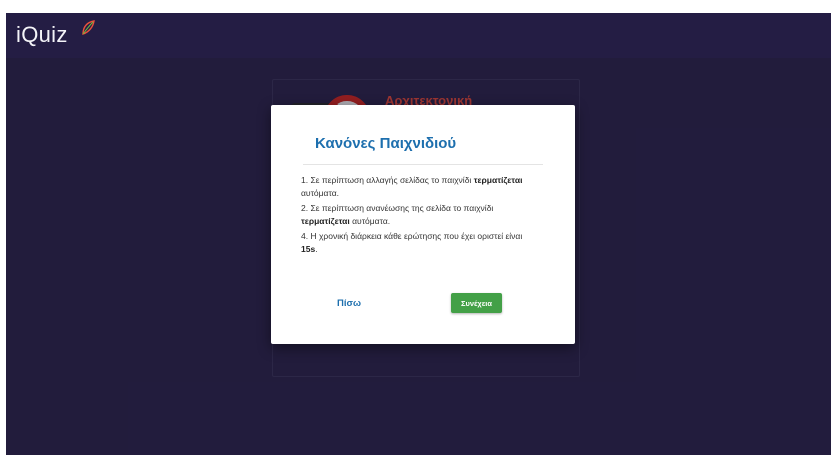  I want to click on top-bar: iQuiz, so click(418, 35).